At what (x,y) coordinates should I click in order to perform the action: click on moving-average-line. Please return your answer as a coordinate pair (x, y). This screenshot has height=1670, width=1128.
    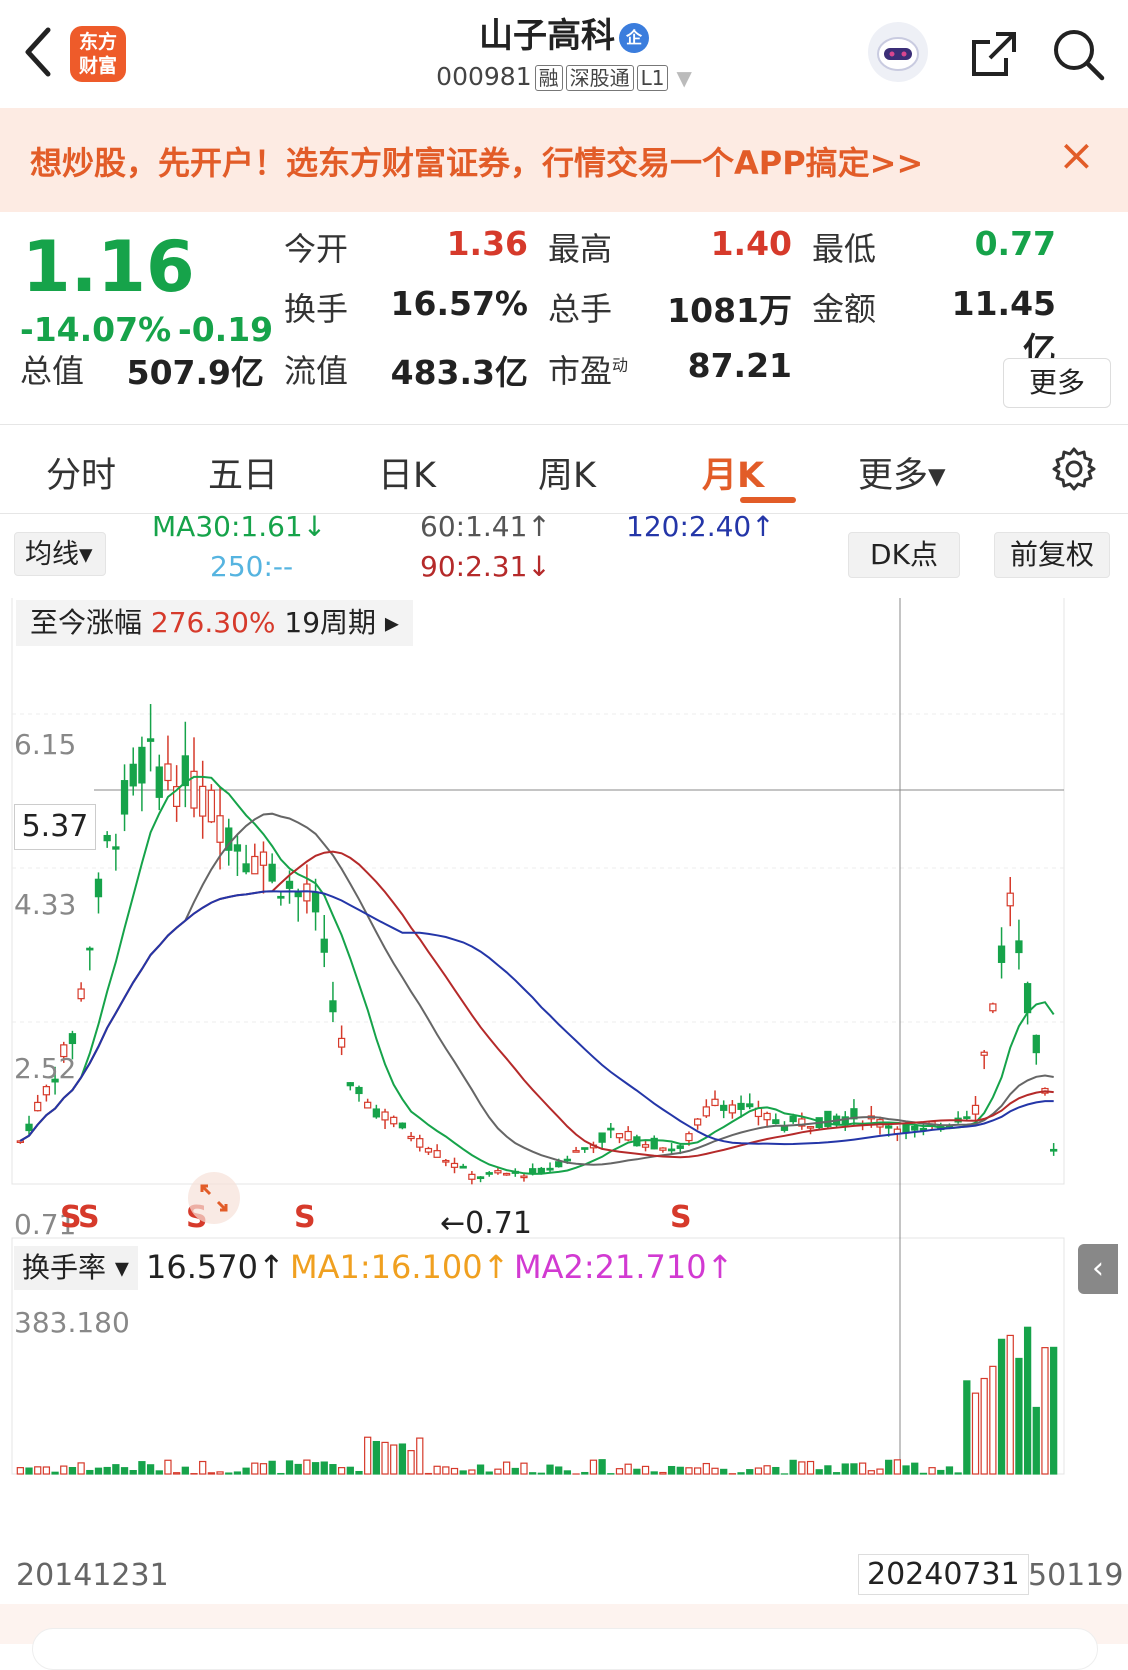
    Looking at the image, I should click on (536, 1017).